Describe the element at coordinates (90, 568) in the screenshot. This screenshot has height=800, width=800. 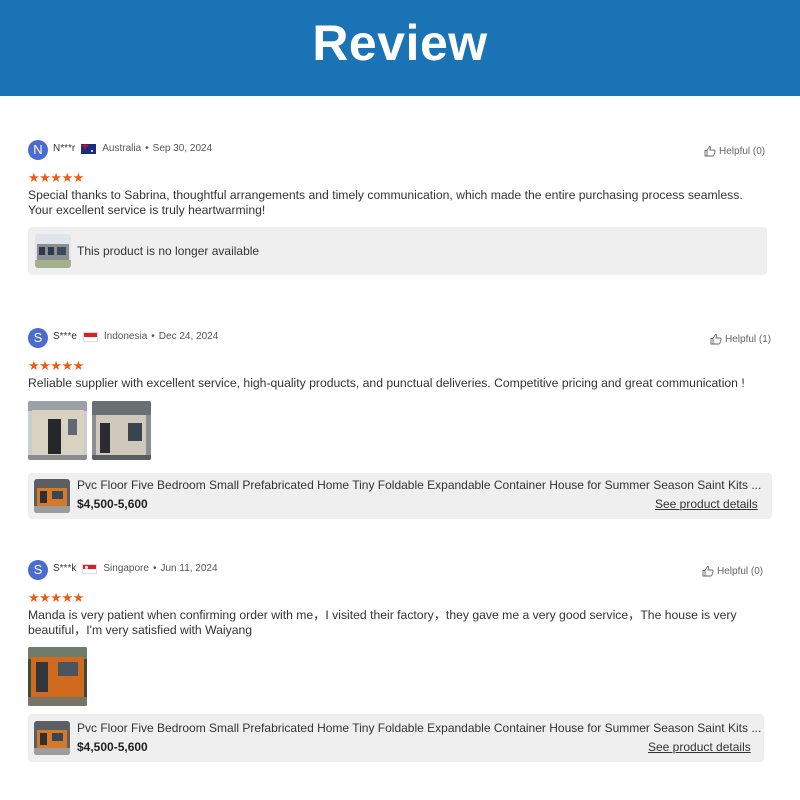
I see `singapore-flag-icon` at that location.